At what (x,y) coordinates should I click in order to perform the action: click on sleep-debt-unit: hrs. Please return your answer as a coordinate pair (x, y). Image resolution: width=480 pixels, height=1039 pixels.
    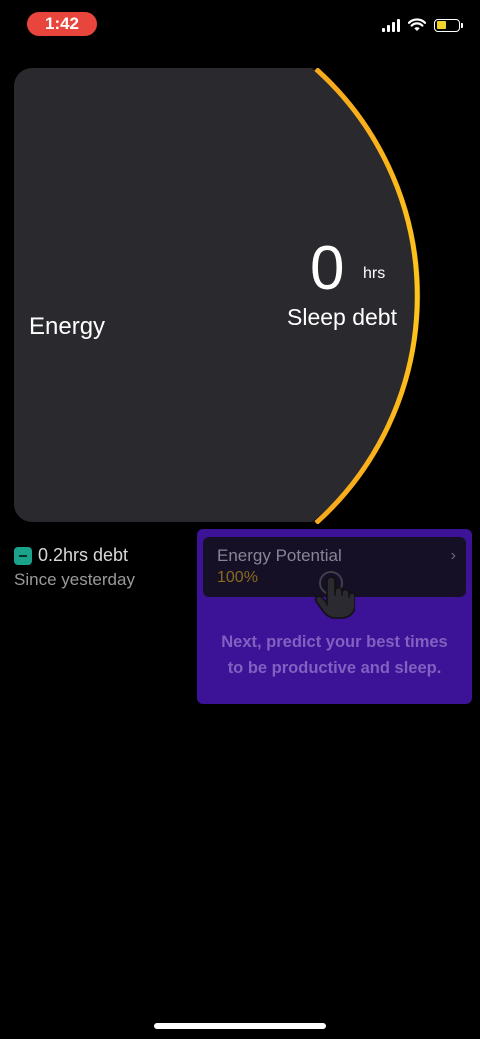
    Looking at the image, I should click on (374, 273).